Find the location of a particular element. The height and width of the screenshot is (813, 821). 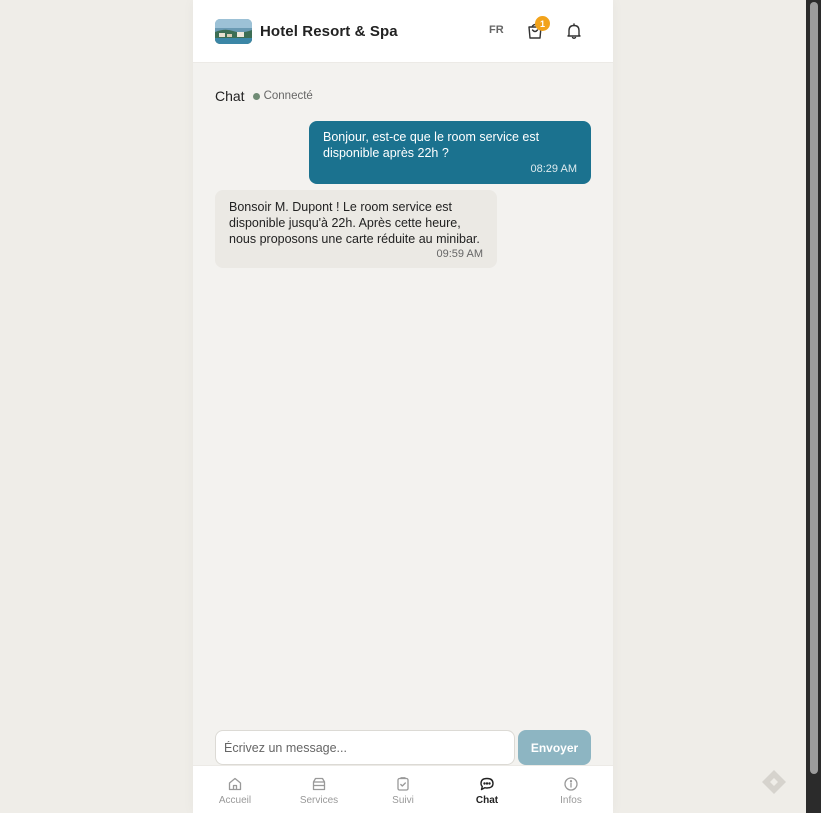

nav-label: Services is located at coordinates (319, 800).